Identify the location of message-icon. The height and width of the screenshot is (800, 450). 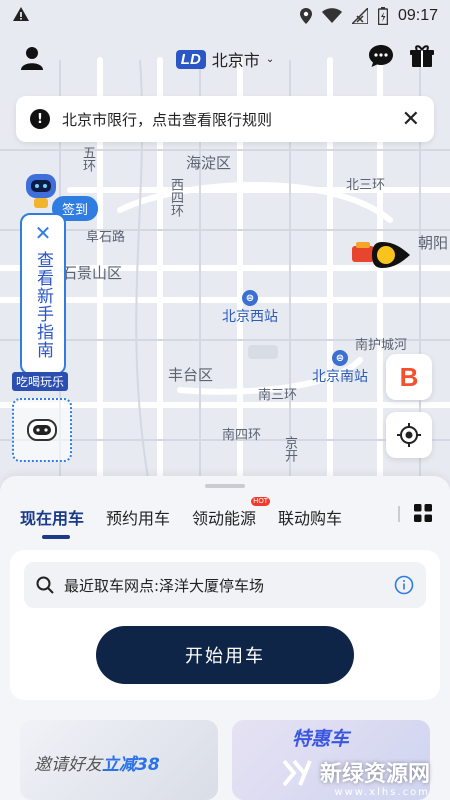
(381, 56).